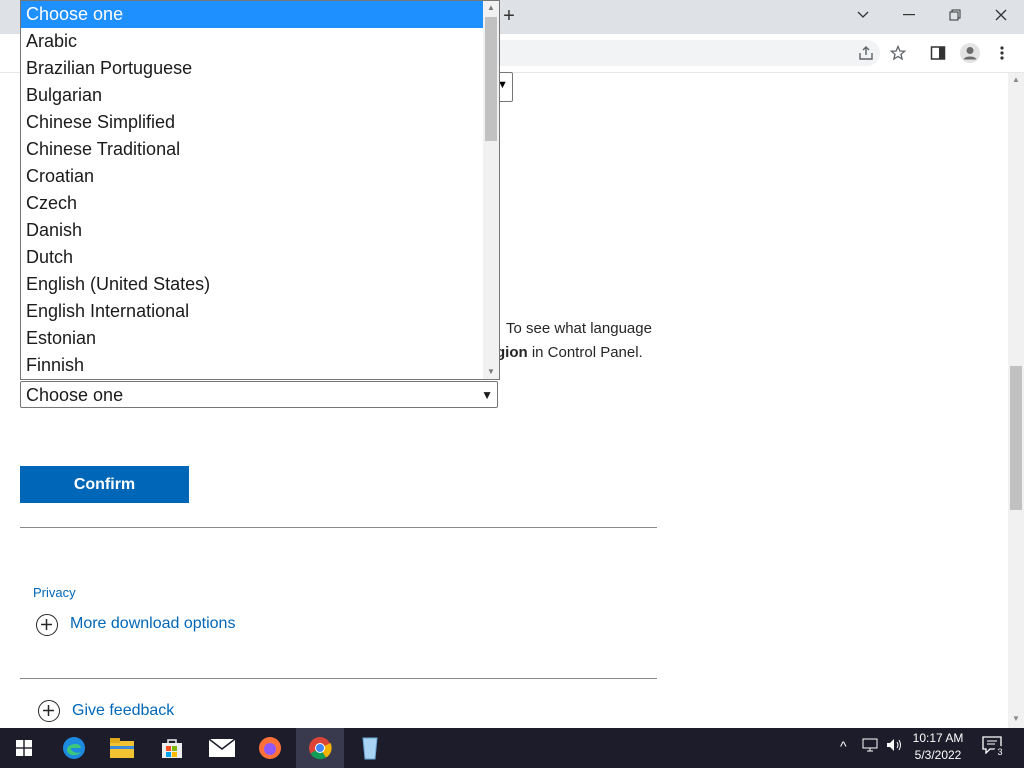 This screenshot has width=1024, height=768. What do you see at coordinates (1016, 438) in the screenshot?
I see `page-scrollbar-thumb` at bounding box center [1016, 438].